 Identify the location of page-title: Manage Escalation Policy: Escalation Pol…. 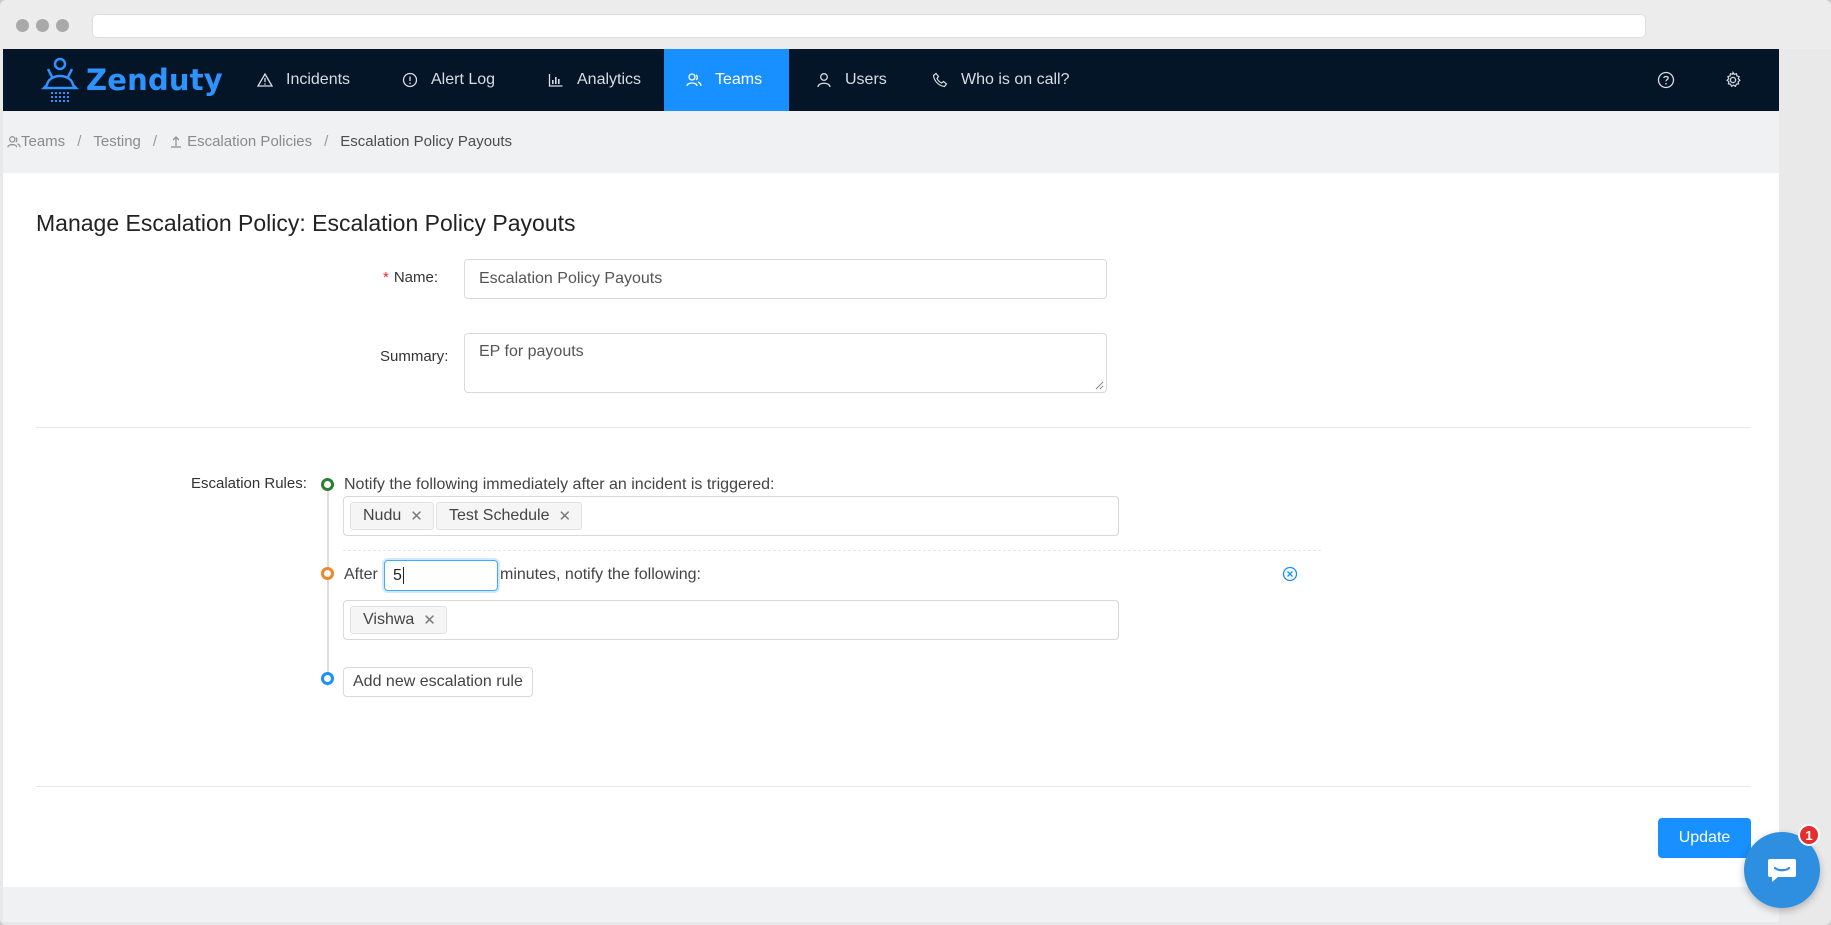
(306, 223).